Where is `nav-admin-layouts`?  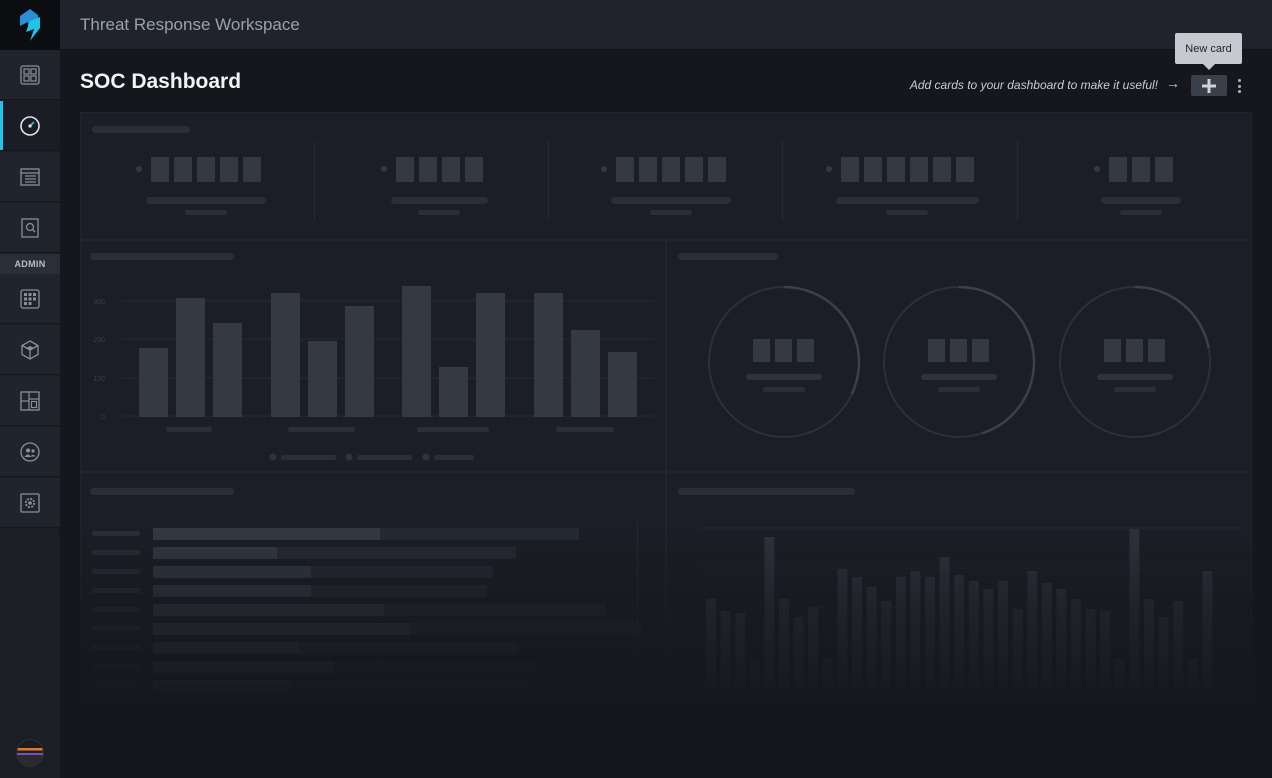 nav-admin-layouts is located at coordinates (30, 401).